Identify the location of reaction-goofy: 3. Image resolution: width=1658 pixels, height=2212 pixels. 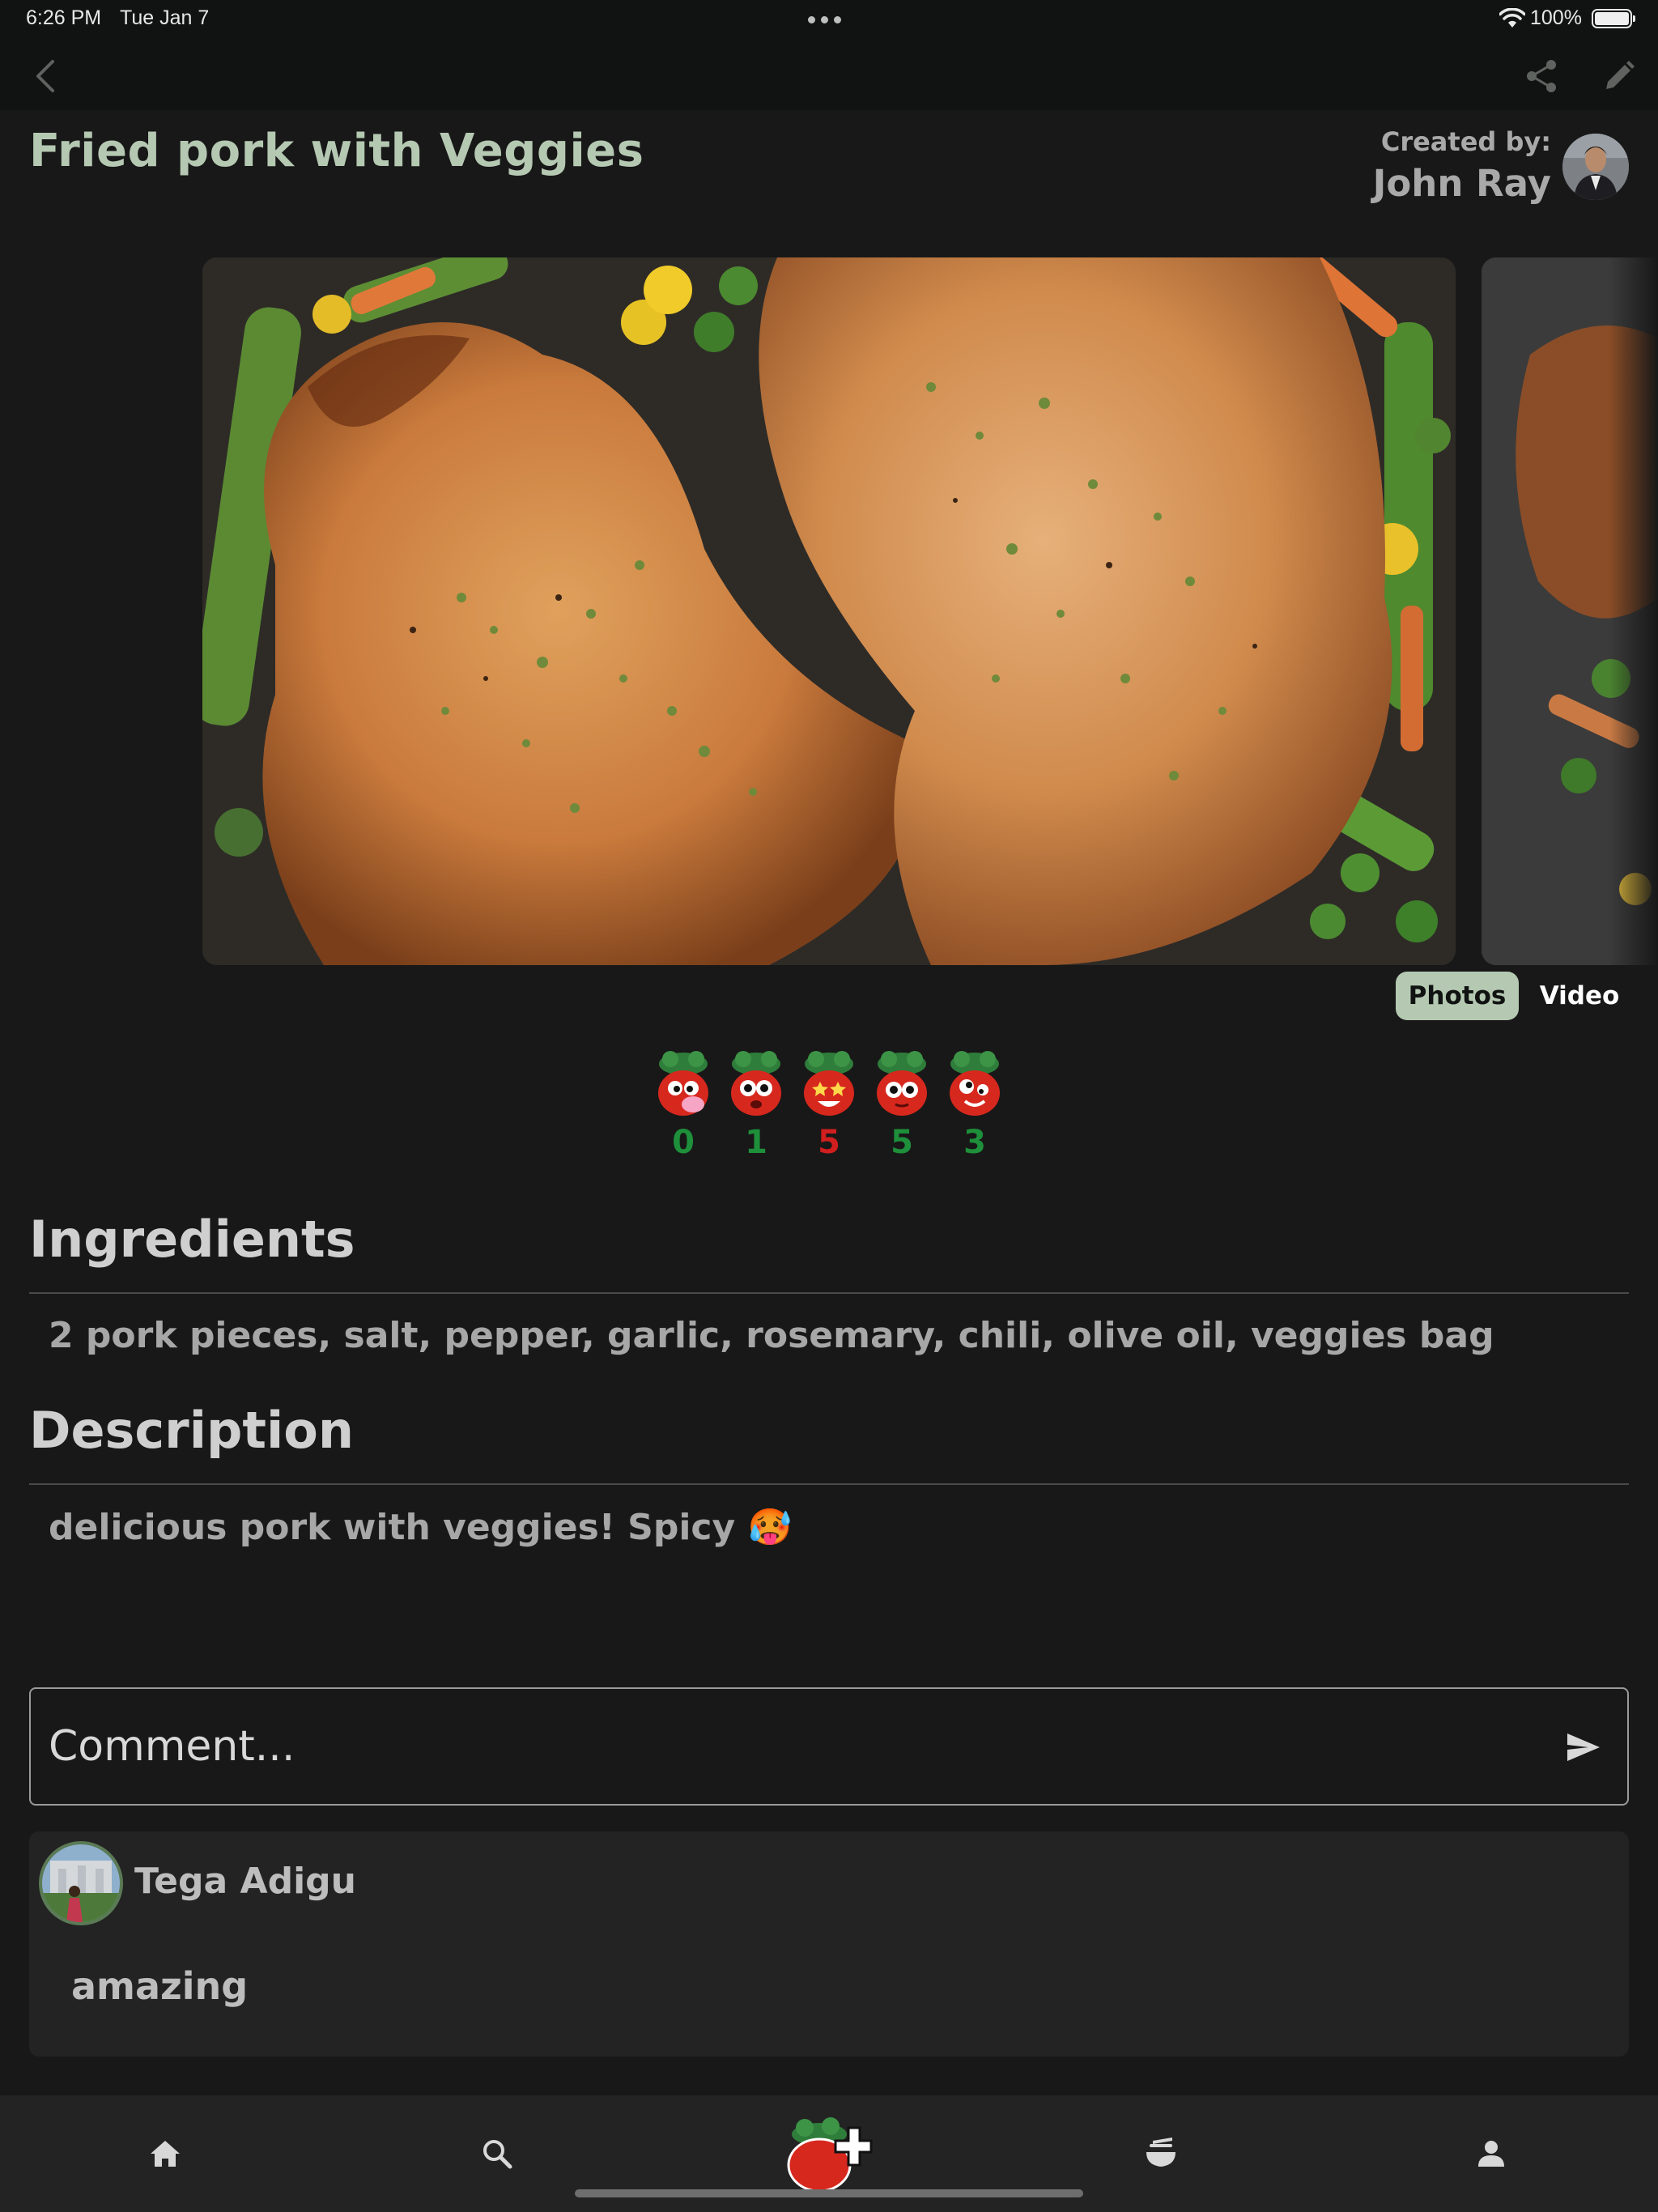
(975, 1105).